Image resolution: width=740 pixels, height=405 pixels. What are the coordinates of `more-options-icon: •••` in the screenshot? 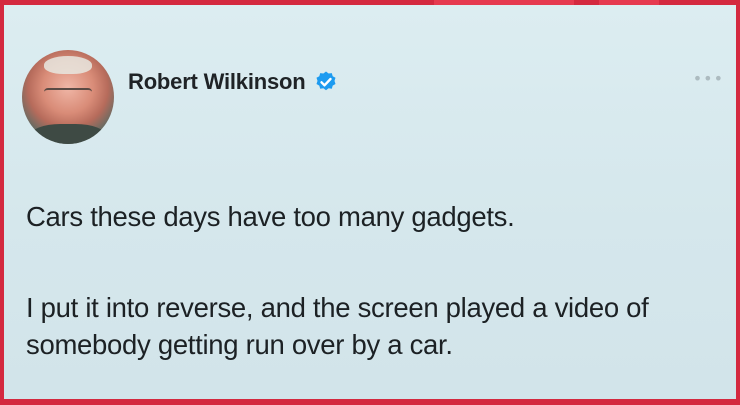 It's located at (708, 78).